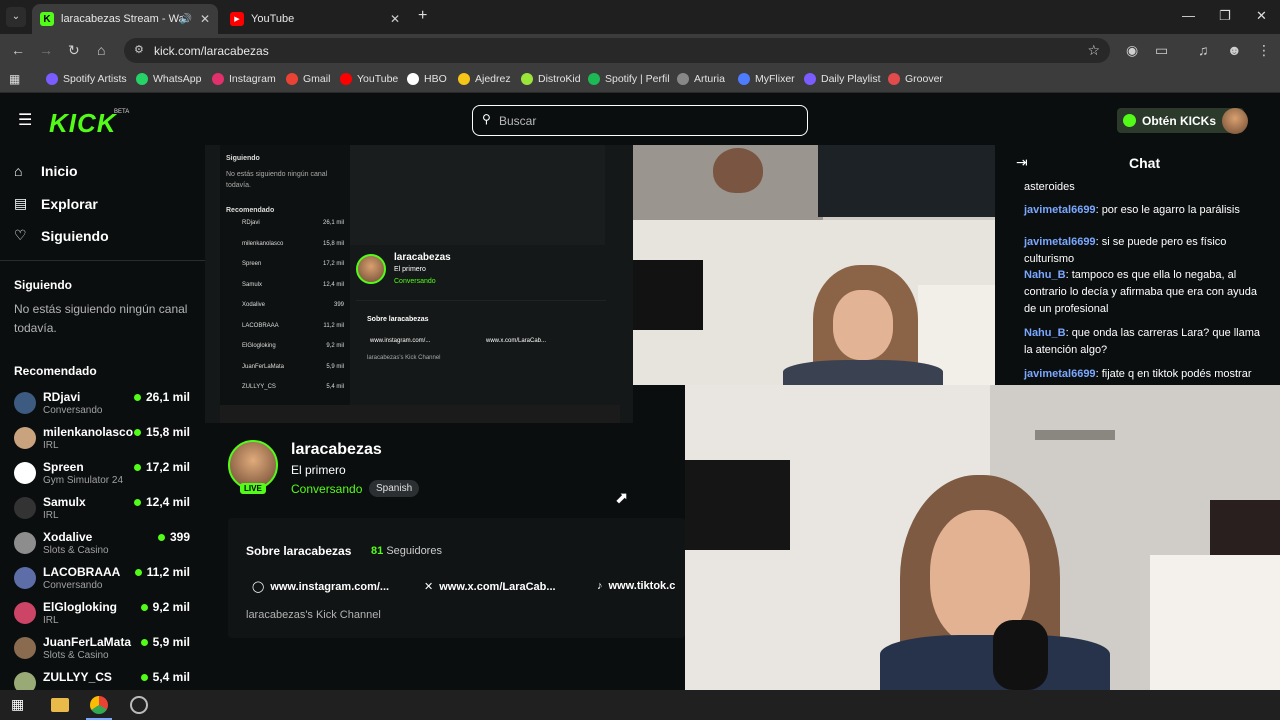 This screenshot has width=1280, height=720. Describe the element at coordinates (104, 407) in the screenshot. I see `sidebar-recommended-item: RDjavi Conversando 26,1 mil` at that location.